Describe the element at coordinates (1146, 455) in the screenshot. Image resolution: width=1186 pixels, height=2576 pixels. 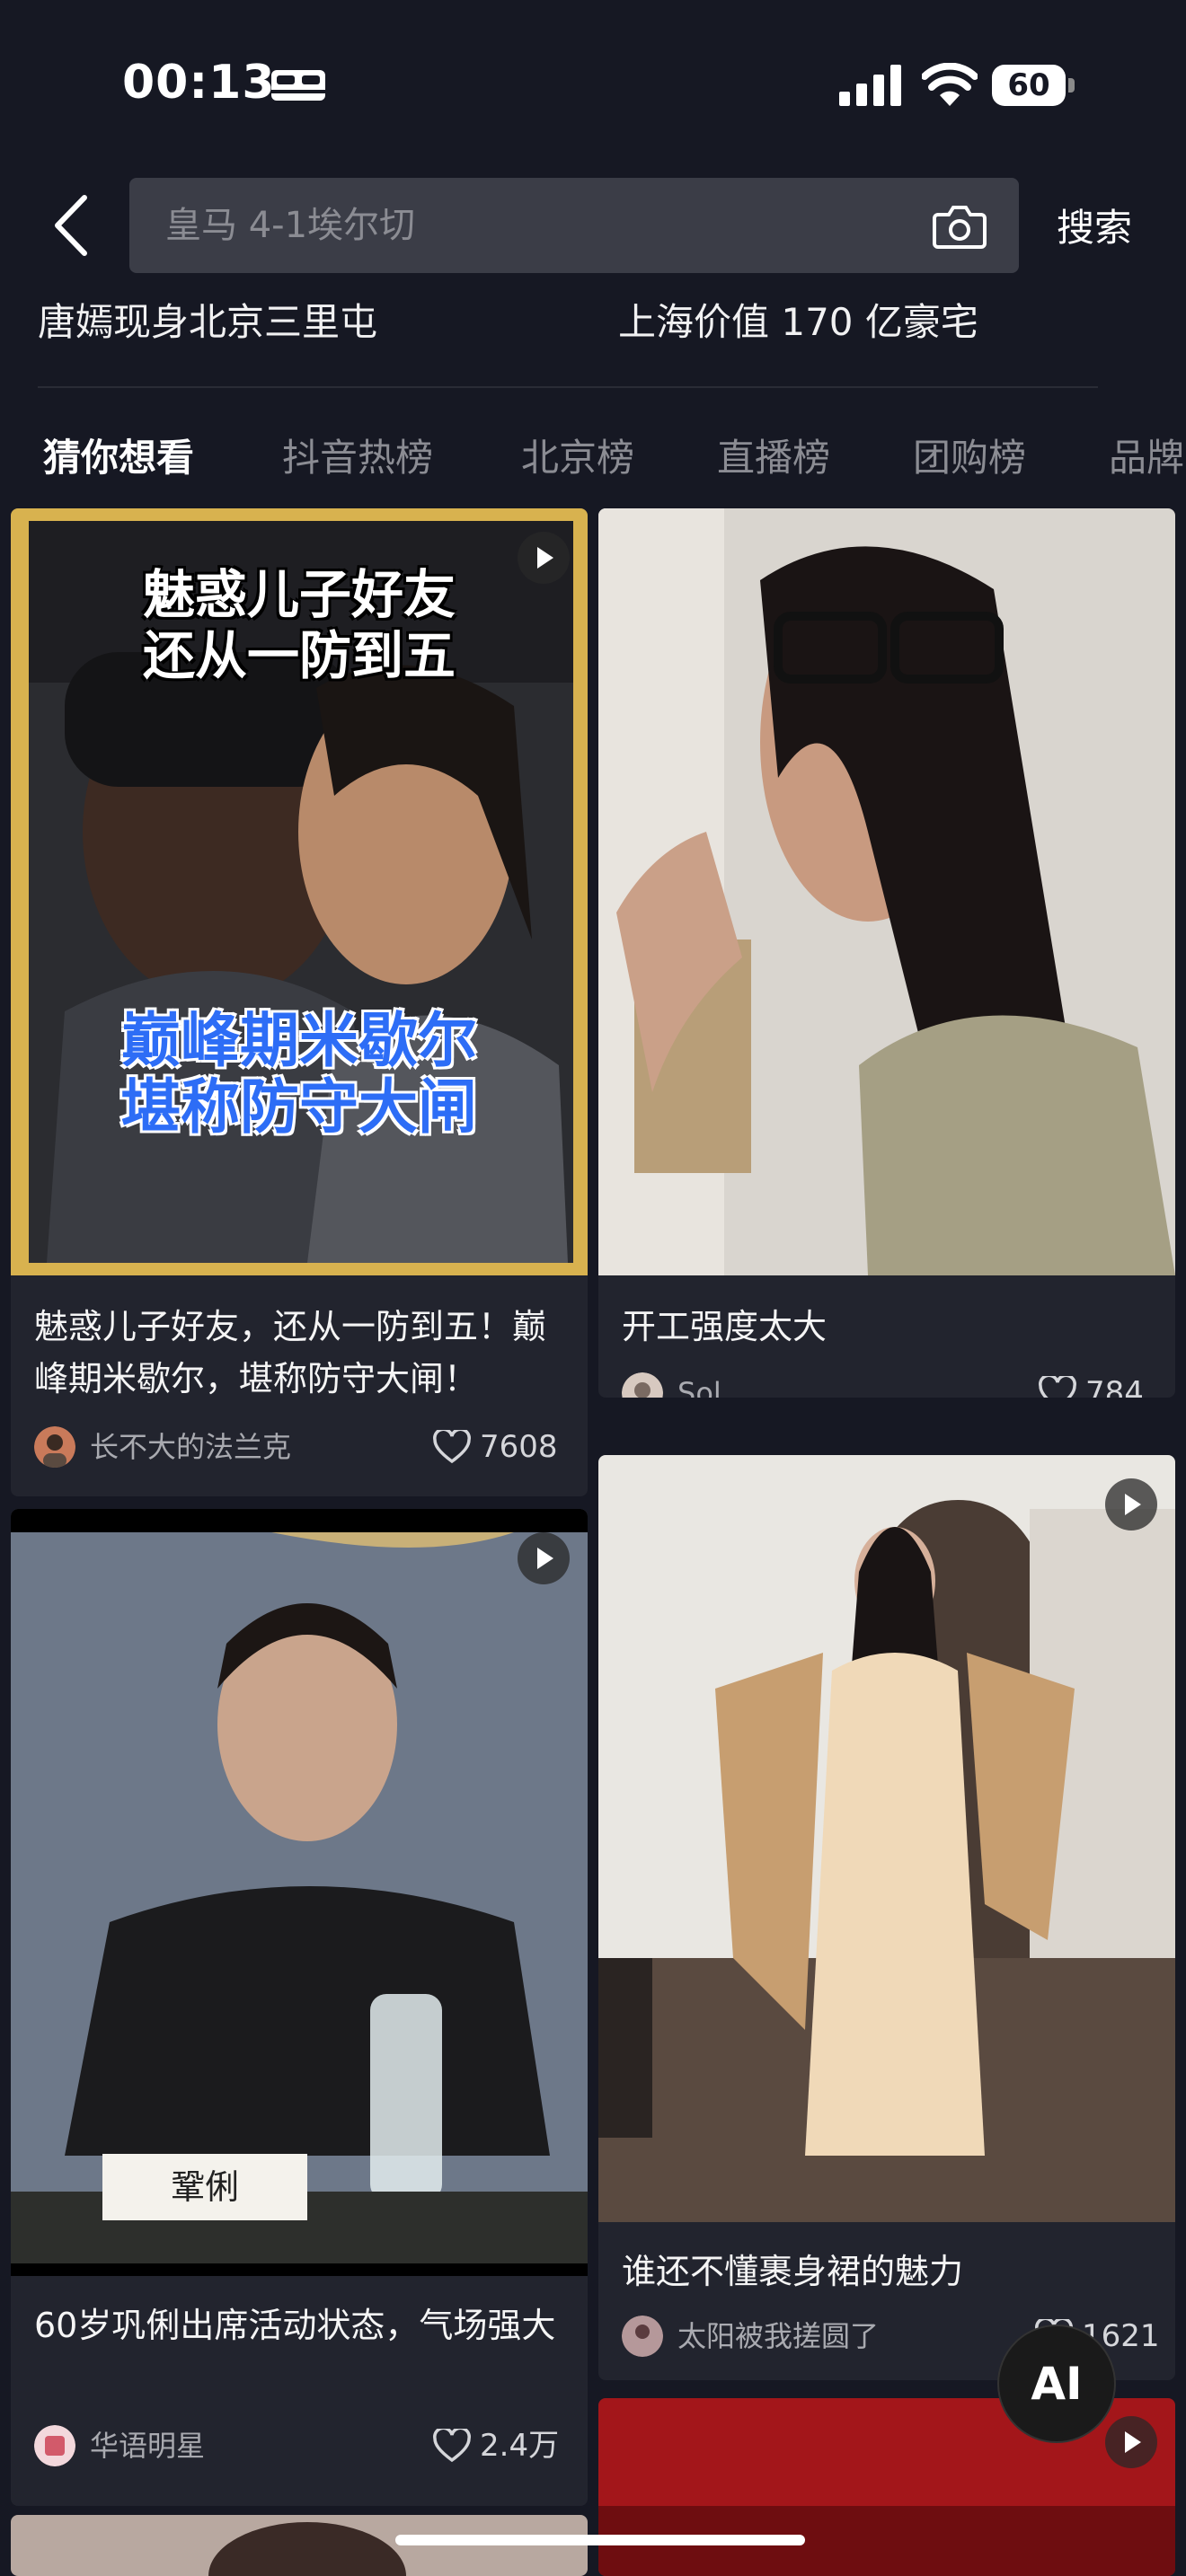
I see `tab-brand: 品牌` at that location.